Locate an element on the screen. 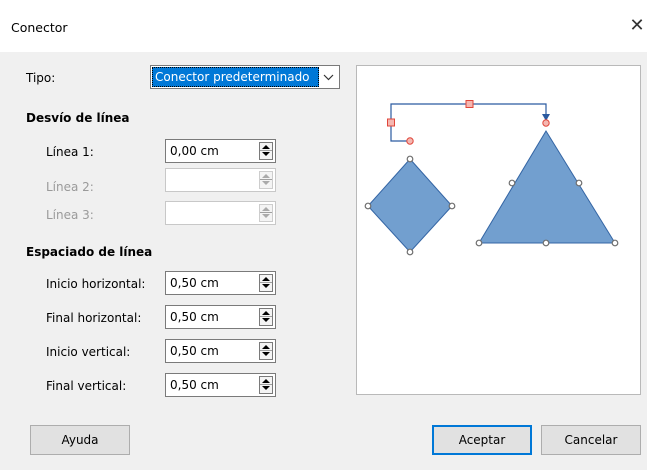 This screenshot has height=470, width=647. line-1-stepper is located at coordinates (266, 151).